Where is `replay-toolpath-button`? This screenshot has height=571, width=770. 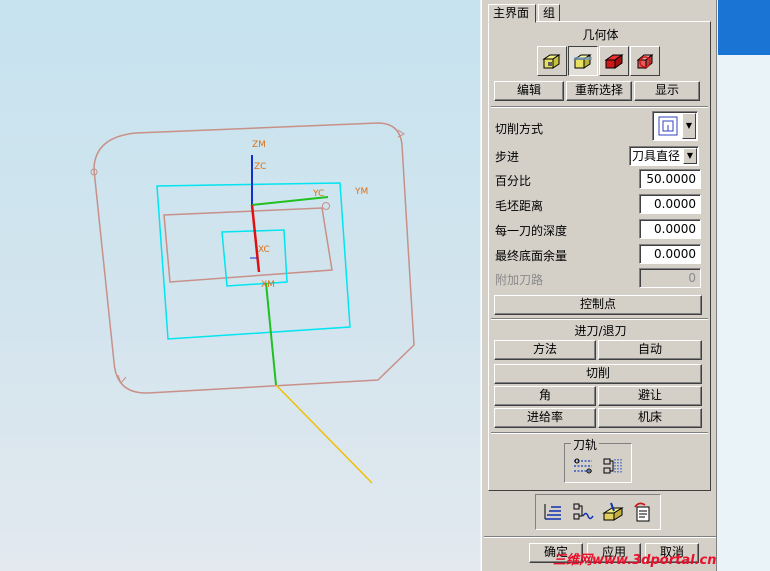 replay-toolpath-button is located at coordinates (613, 466).